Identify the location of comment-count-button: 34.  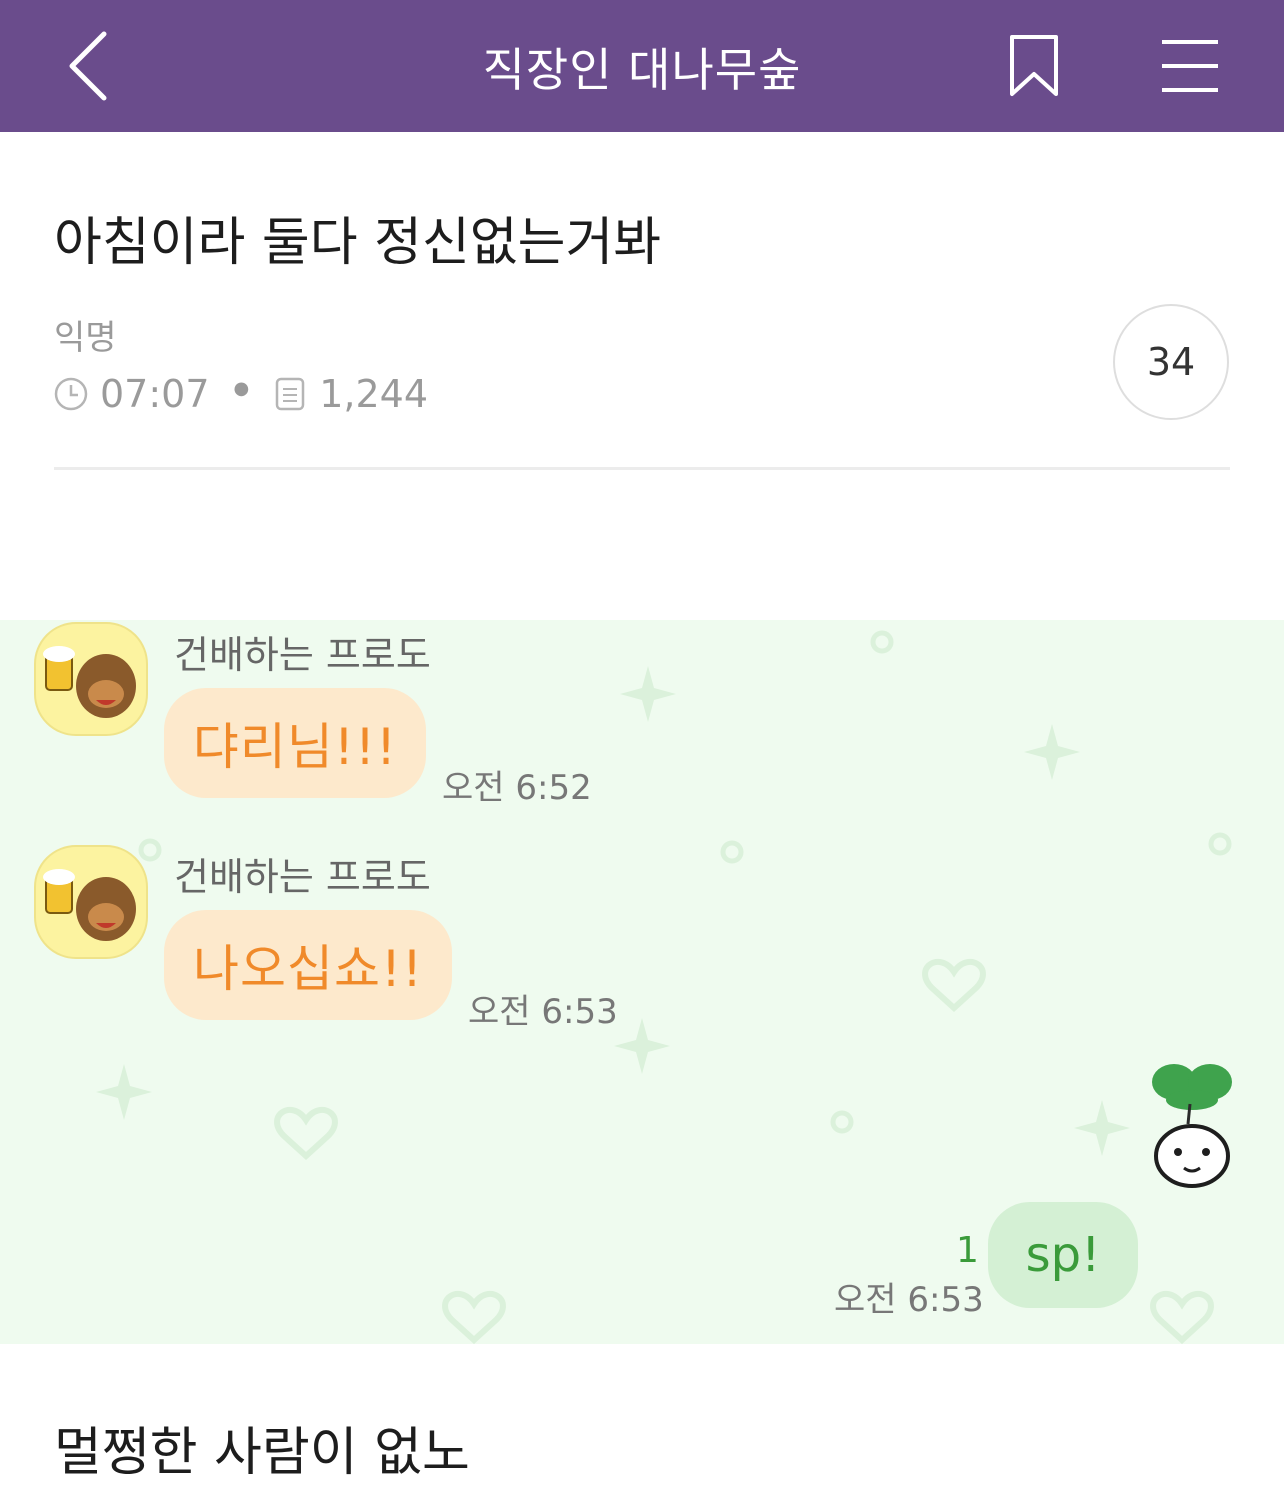
(1171, 362).